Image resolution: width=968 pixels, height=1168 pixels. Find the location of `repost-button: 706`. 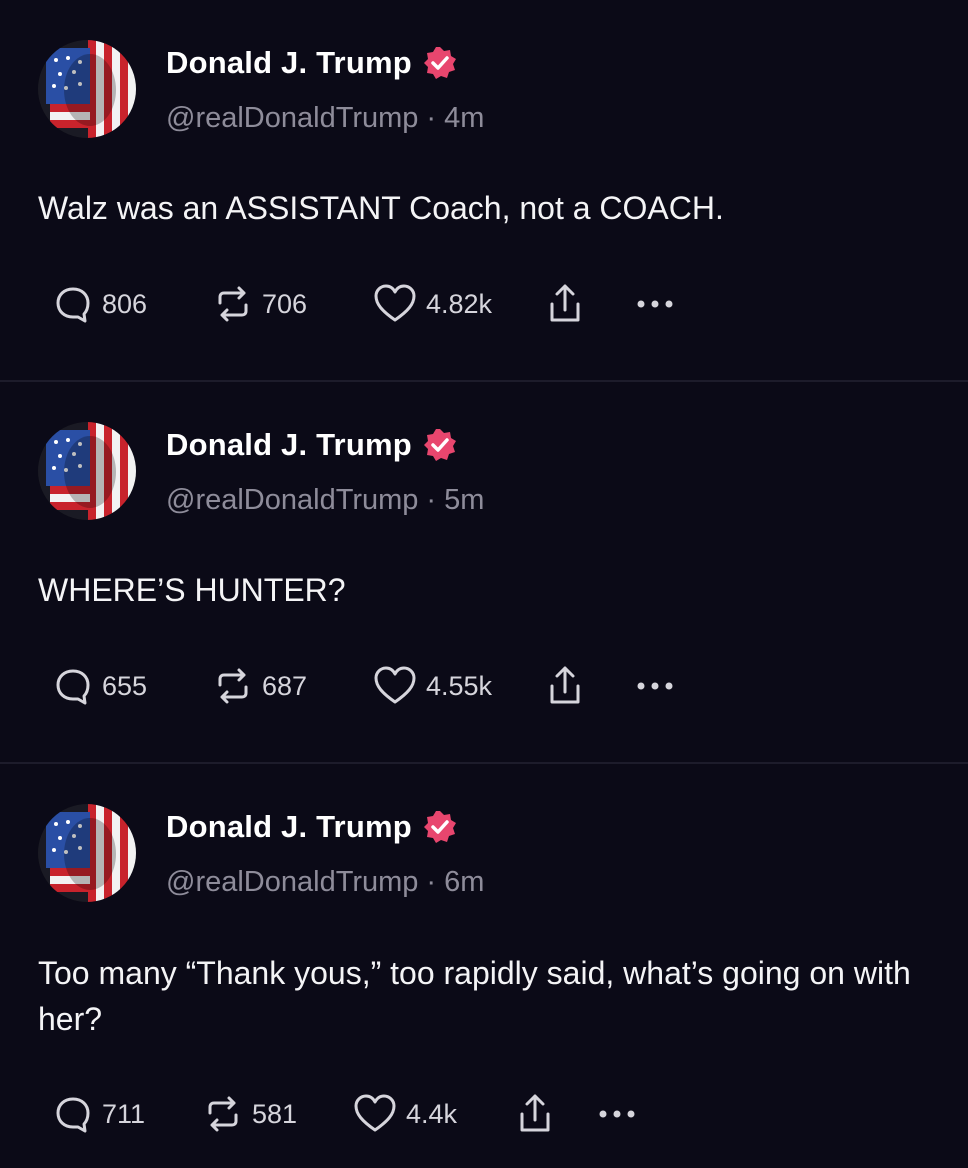

repost-button: 706 is located at coordinates (292, 304).